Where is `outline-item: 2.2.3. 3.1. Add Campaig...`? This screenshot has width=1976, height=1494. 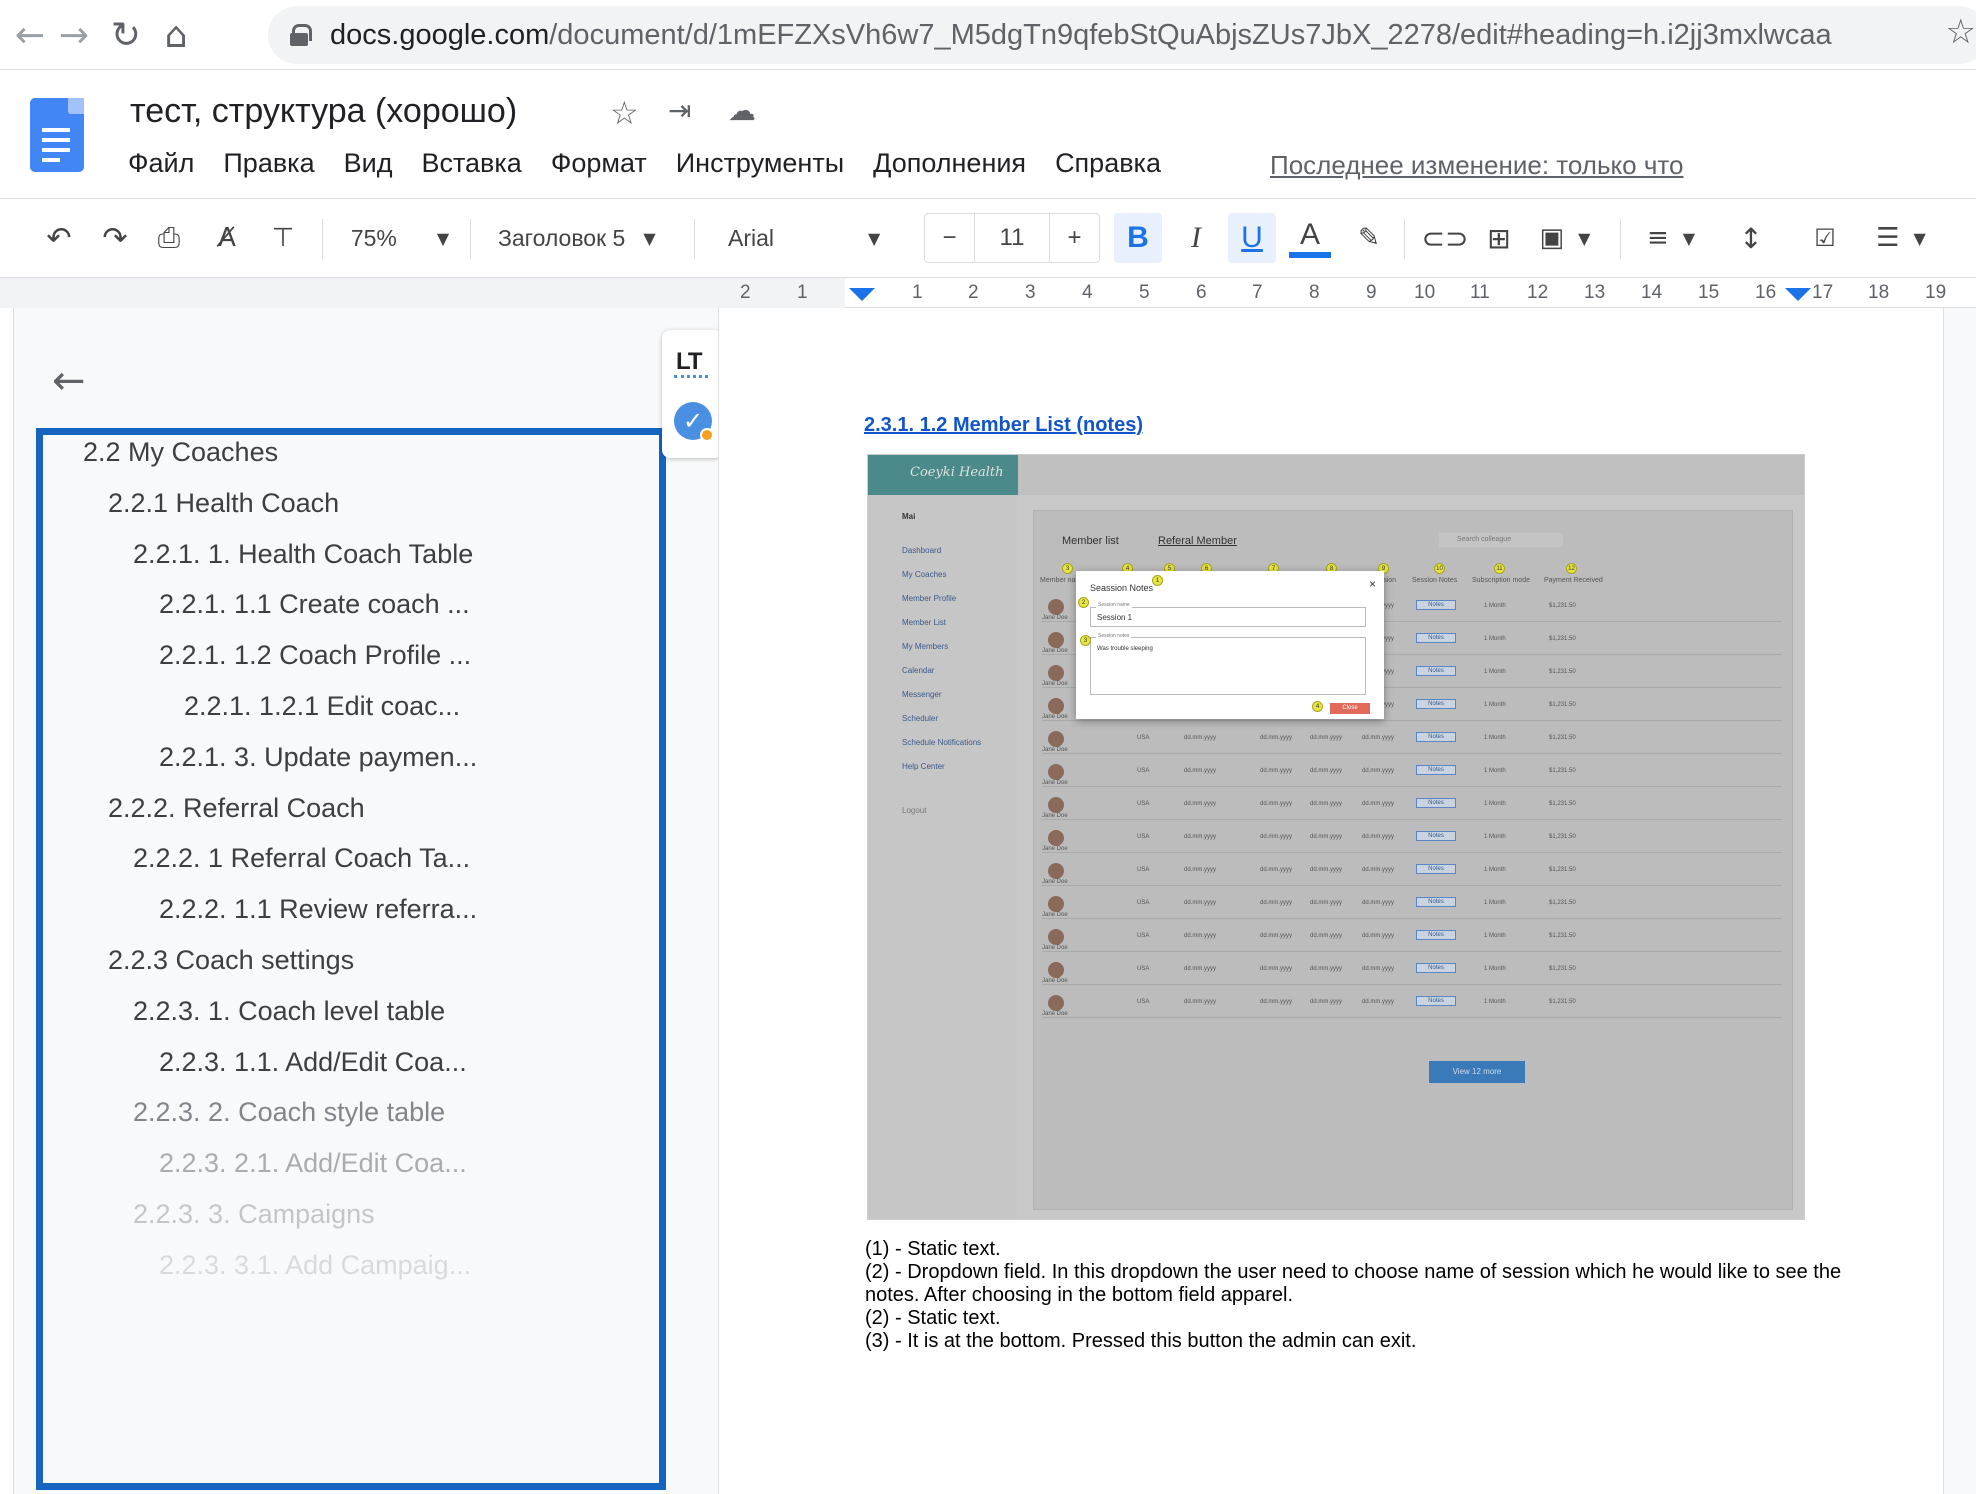
outline-item: 2.2.3. 3.1. Add Campaig... is located at coordinates (315, 1265).